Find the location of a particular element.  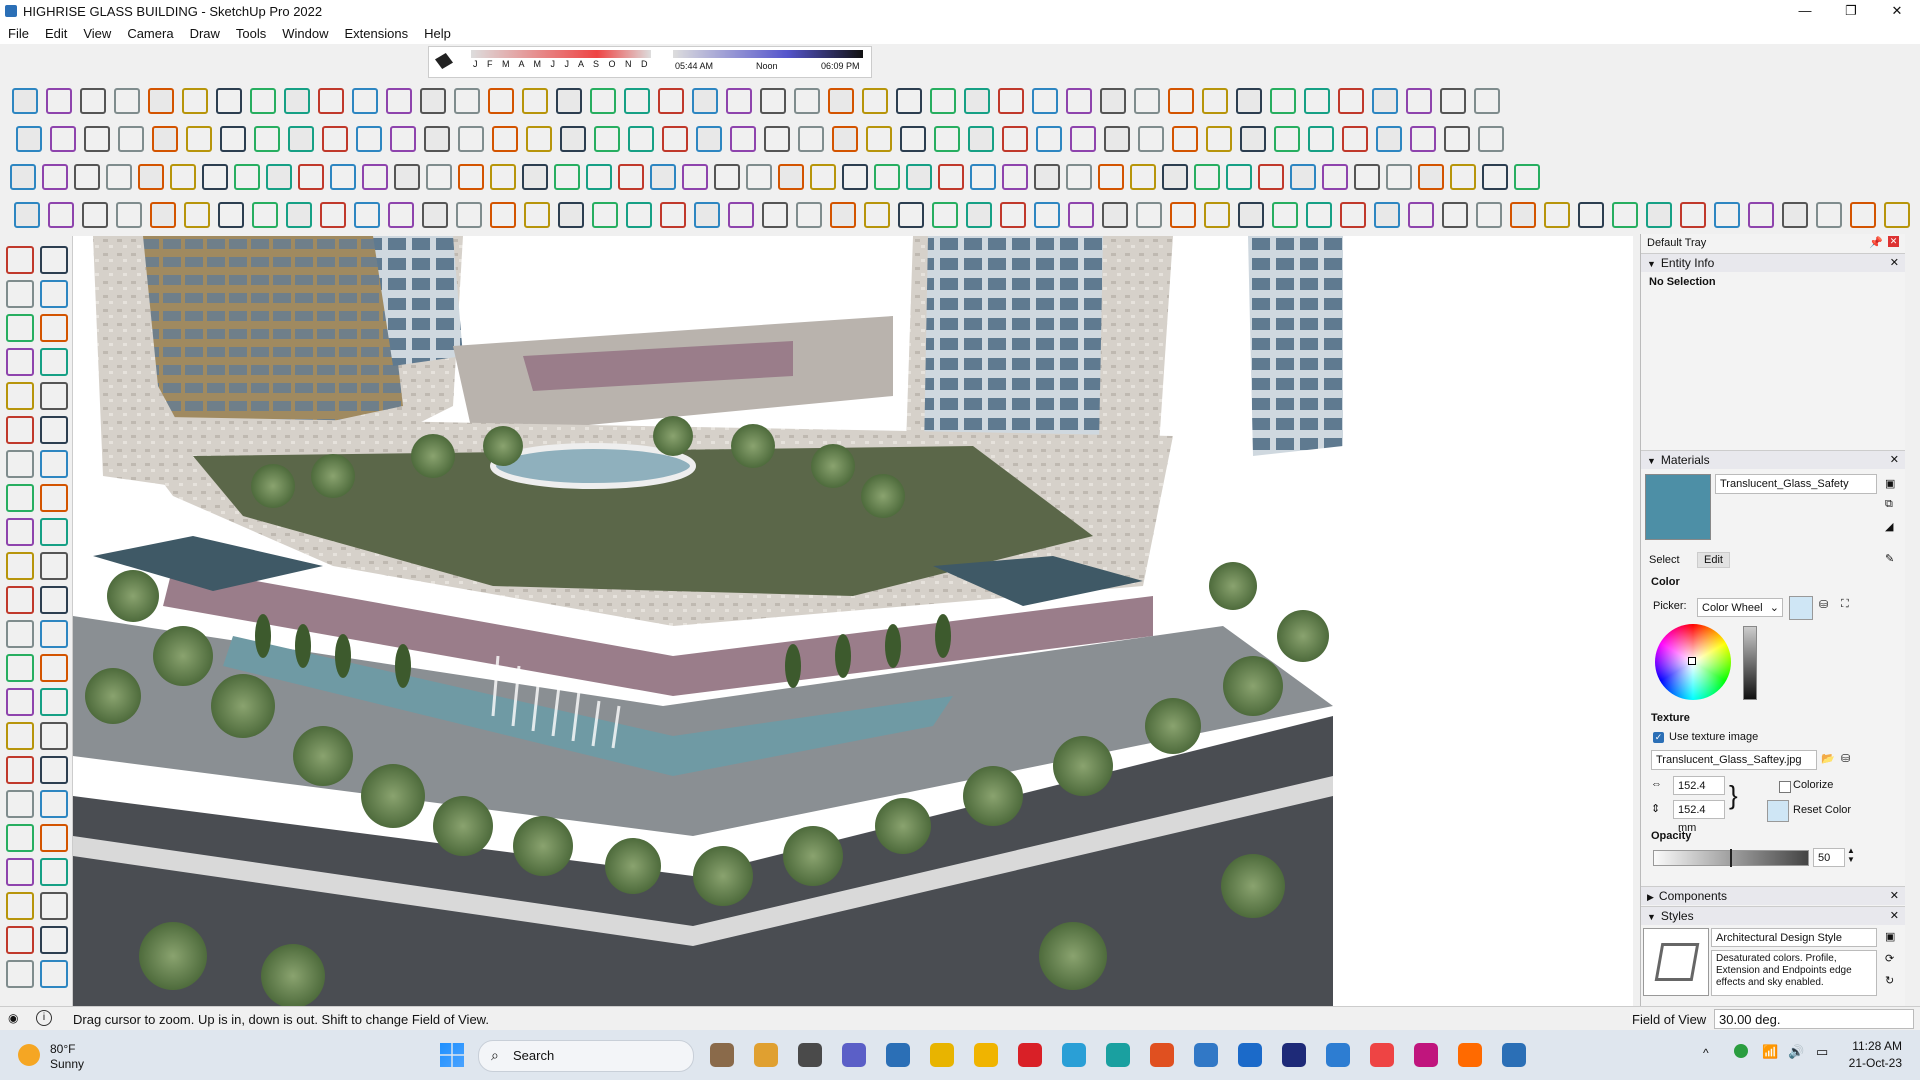

maximize-button: ❐ is located at coordinates (1851, 11).